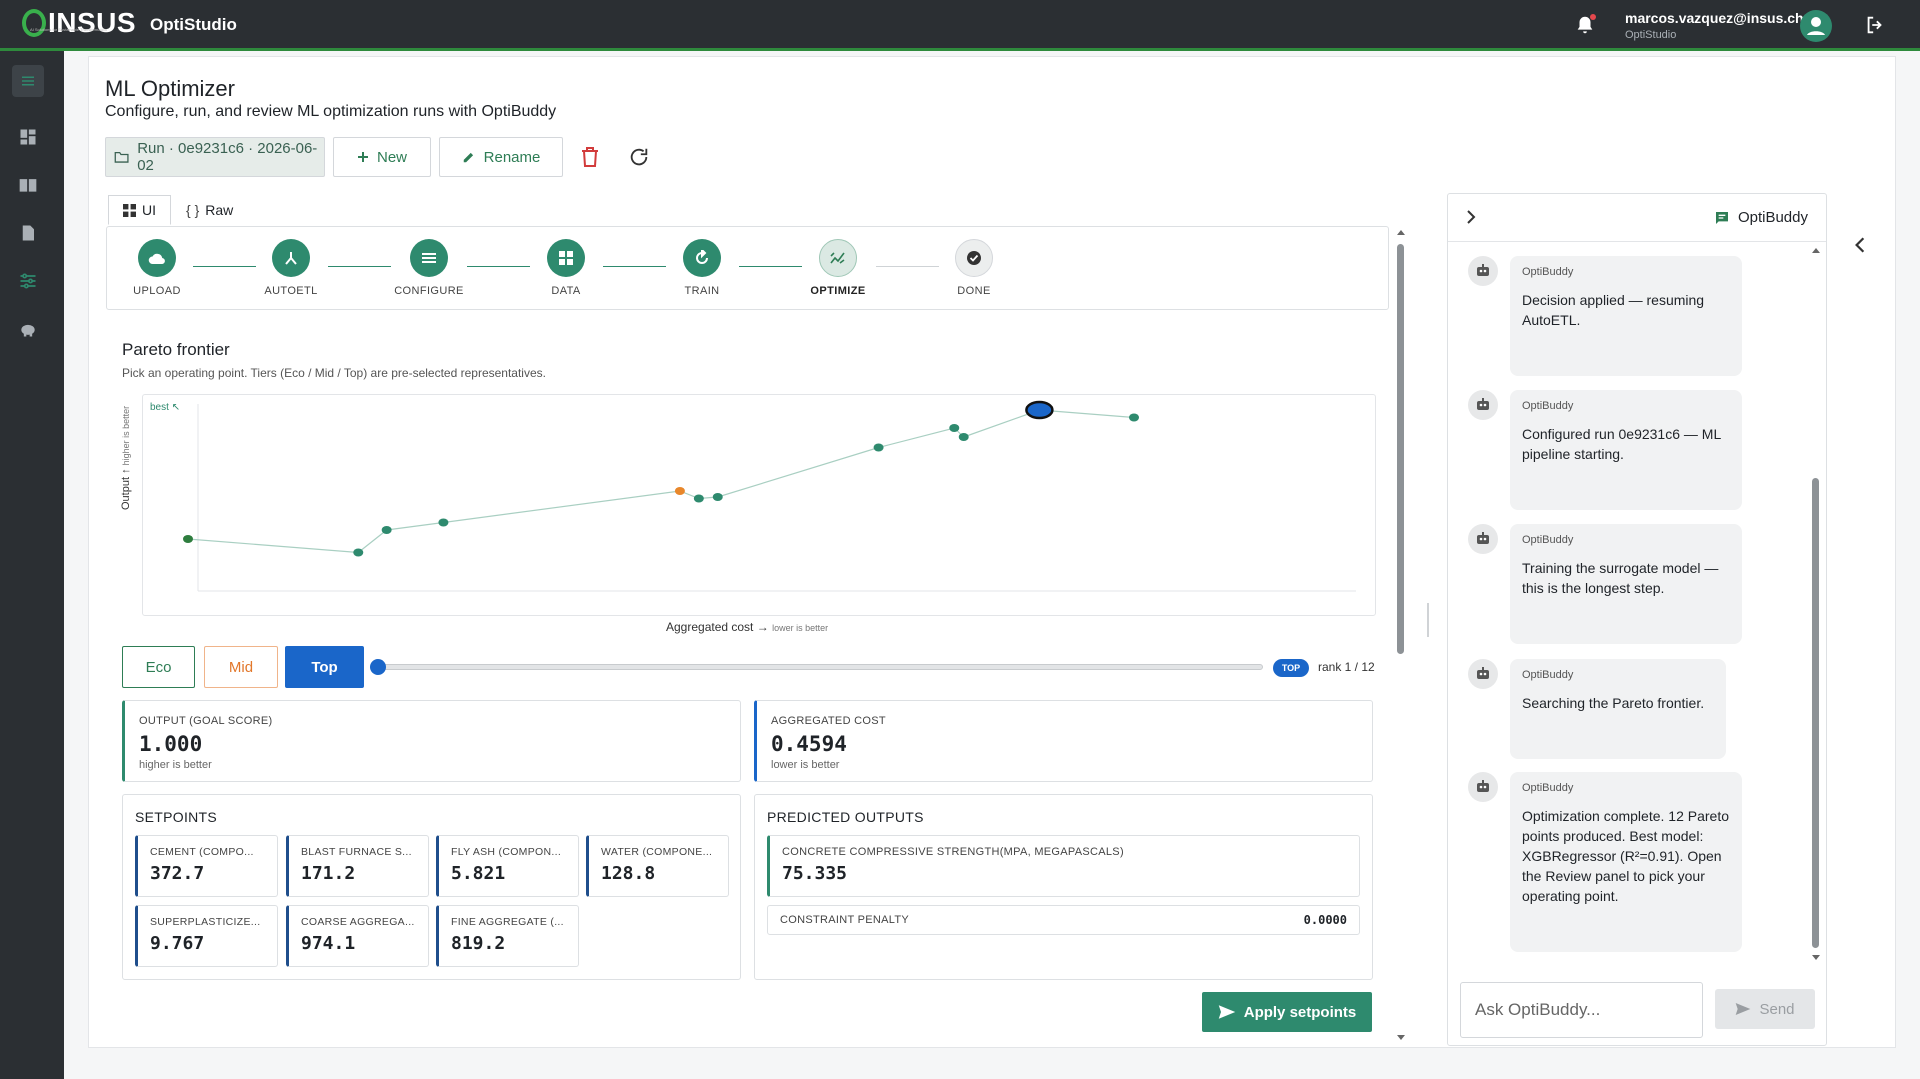 This screenshot has height=1079, width=1920. What do you see at coordinates (378, 667) in the screenshot?
I see `slider-knob` at bounding box center [378, 667].